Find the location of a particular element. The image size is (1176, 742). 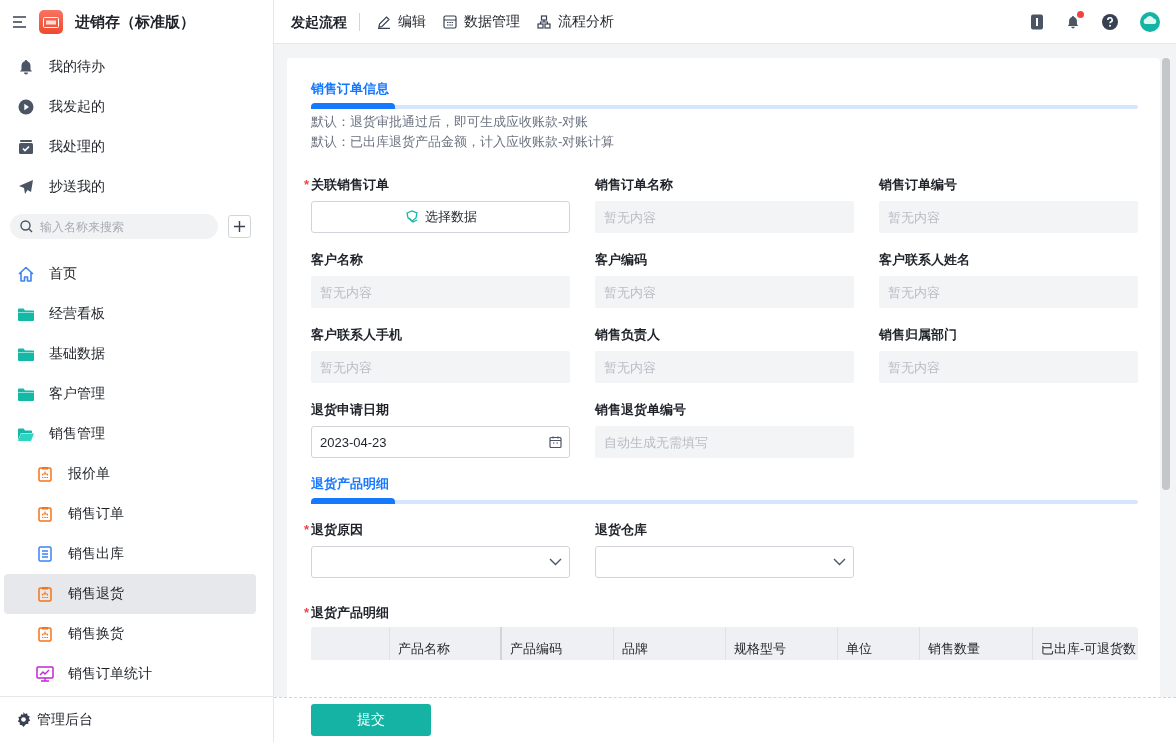

field-label: *退货原因 is located at coordinates (333, 530).